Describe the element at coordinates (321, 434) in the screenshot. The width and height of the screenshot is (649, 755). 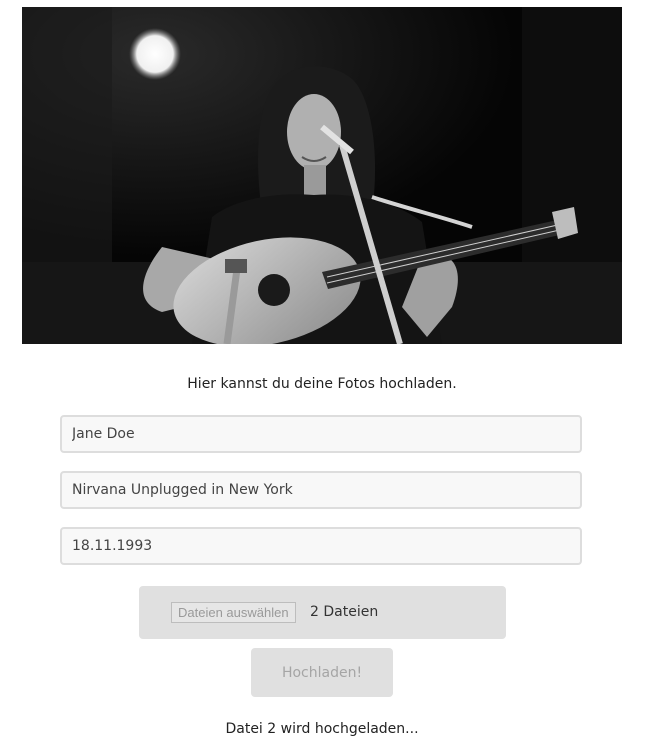
I see `name-input` at that location.